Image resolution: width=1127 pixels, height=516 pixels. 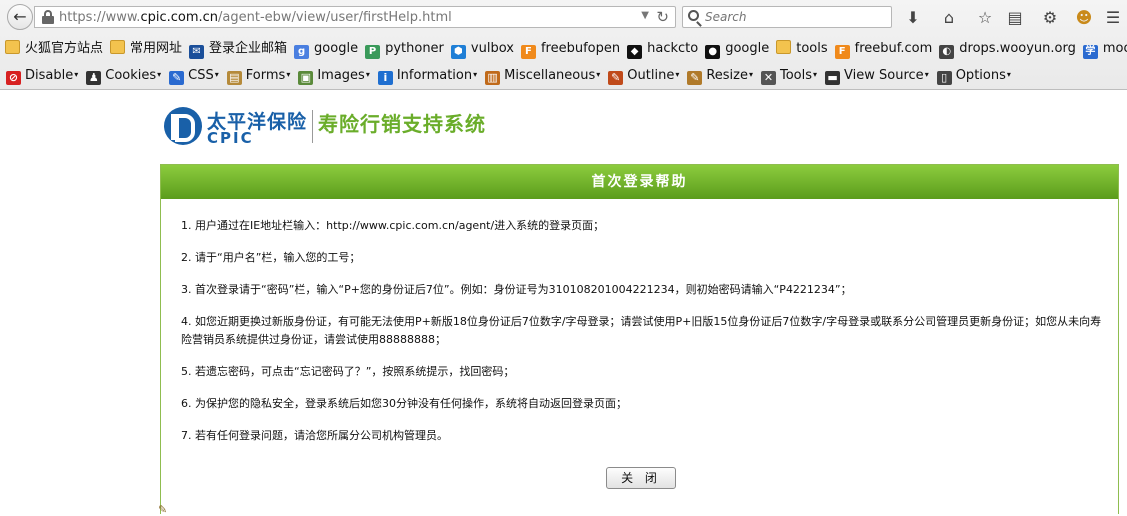 I want to click on addon-icon: ☻, so click(x=1084, y=18).